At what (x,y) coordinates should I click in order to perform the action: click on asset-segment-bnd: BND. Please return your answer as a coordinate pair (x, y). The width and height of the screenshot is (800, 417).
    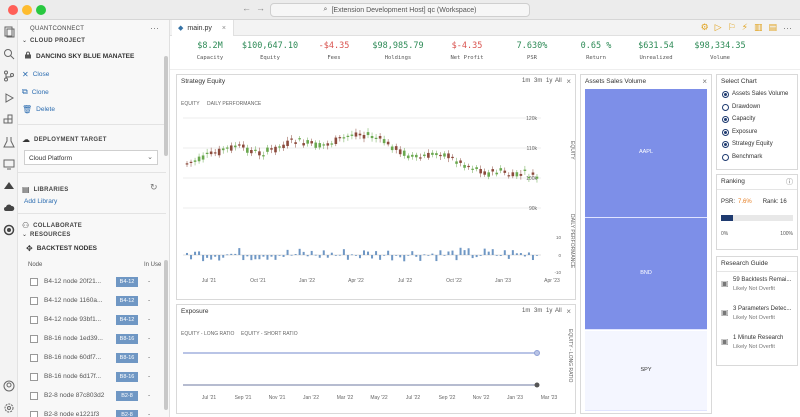
    Looking at the image, I should click on (646, 274).